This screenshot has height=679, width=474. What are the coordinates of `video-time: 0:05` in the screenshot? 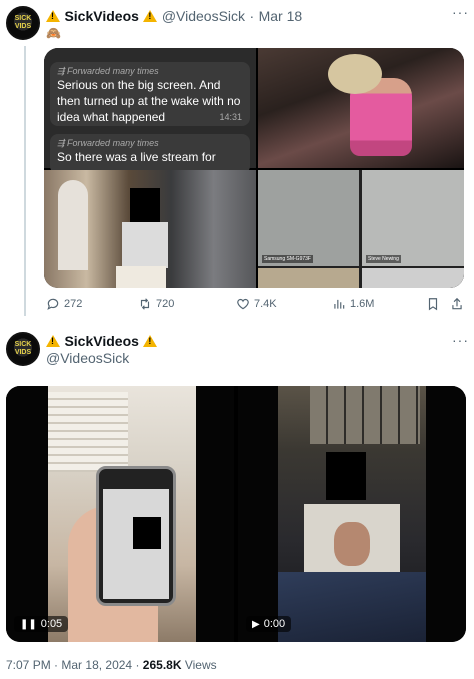 It's located at (51, 624).